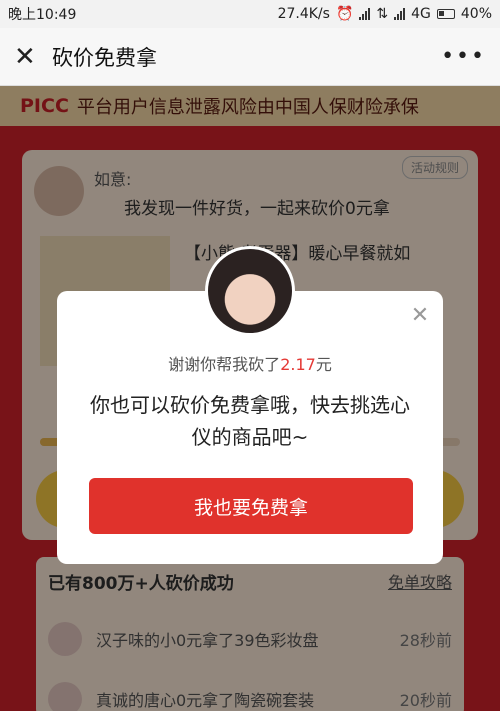 This screenshot has height=711, width=500. What do you see at coordinates (42, 15) in the screenshot?
I see `status-time: 晚上10:49` at bounding box center [42, 15].